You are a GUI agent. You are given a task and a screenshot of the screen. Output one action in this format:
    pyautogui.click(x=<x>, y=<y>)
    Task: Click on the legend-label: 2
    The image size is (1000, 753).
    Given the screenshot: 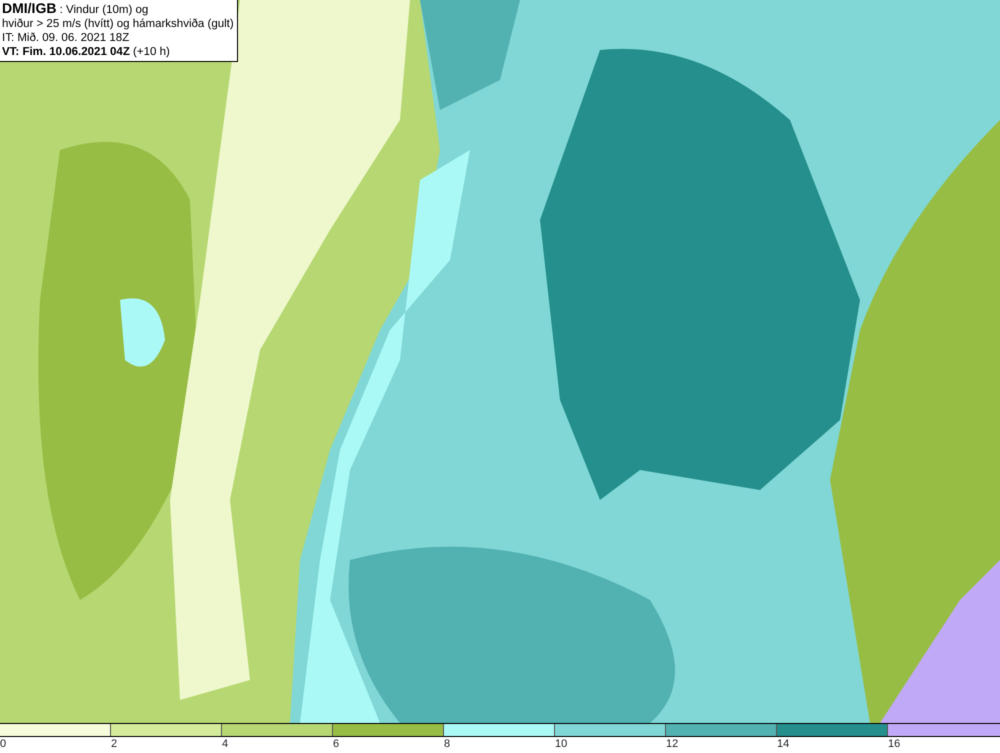 What is the action you would take?
    pyautogui.click(x=114, y=744)
    